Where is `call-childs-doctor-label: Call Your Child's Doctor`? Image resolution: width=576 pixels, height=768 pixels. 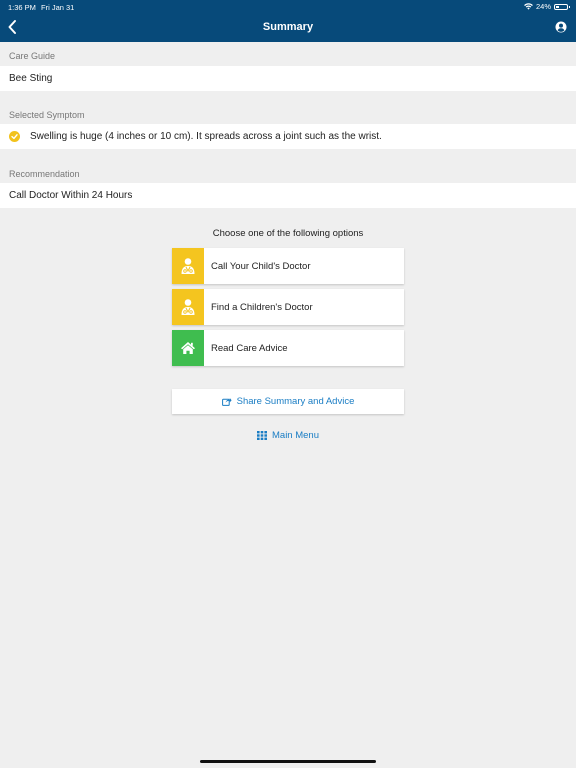
call-childs-doctor-label: Call Your Child's Doctor is located at coordinates (261, 266).